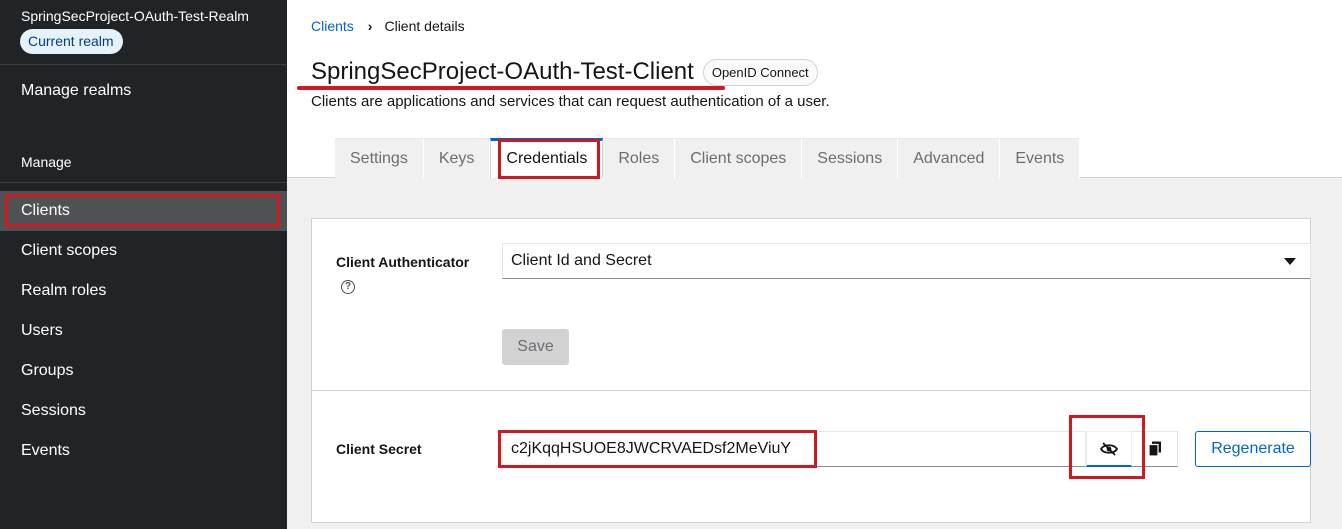 The height and width of the screenshot is (529, 1342). What do you see at coordinates (379, 158) in the screenshot?
I see `tab-settings: Settings` at bounding box center [379, 158].